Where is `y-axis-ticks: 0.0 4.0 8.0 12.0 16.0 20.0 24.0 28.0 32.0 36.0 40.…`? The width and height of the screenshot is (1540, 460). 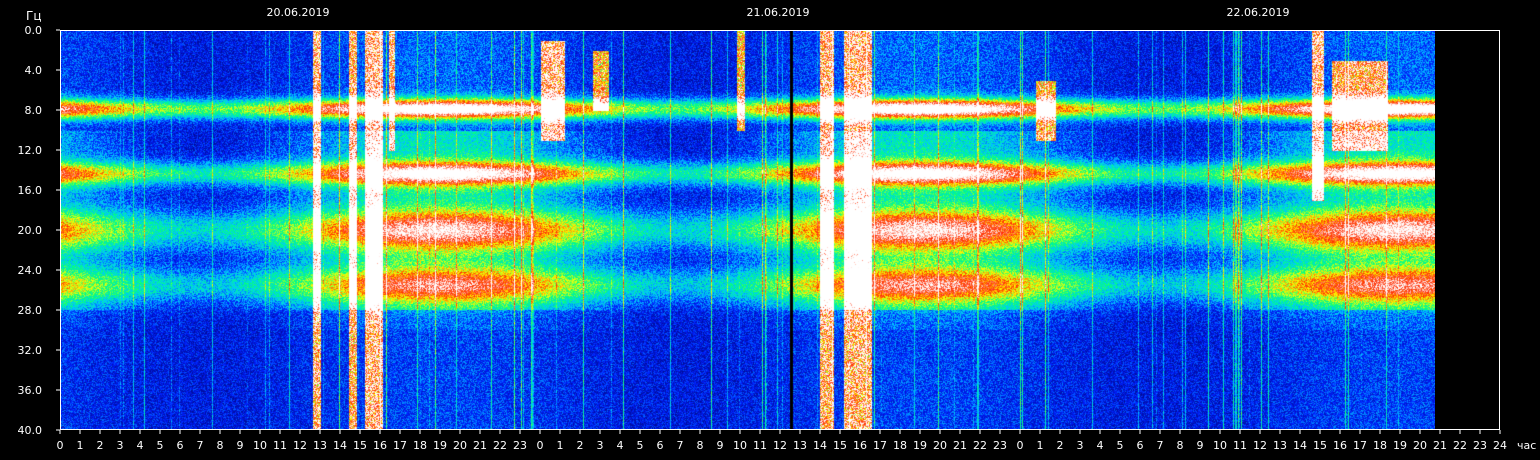
y-axis-ticks: 0.0 4.0 8.0 12.0 16.0 20.0 24.0 28.0 32.0 36.0 40.… is located at coordinates (39, 230).